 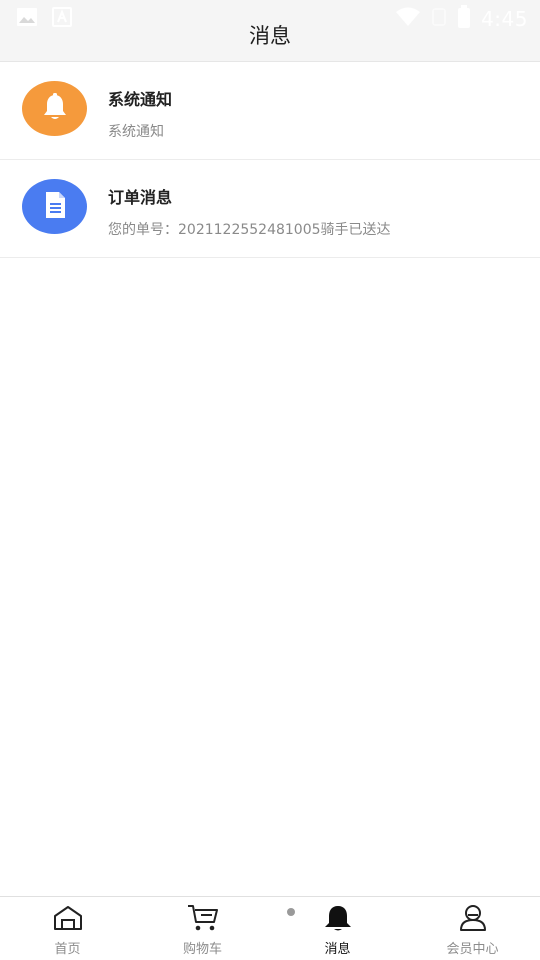 What do you see at coordinates (249, 230) in the screenshot?
I see `message-subtitle: 您的单号：2021122552481005骑手已送达` at bounding box center [249, 230].